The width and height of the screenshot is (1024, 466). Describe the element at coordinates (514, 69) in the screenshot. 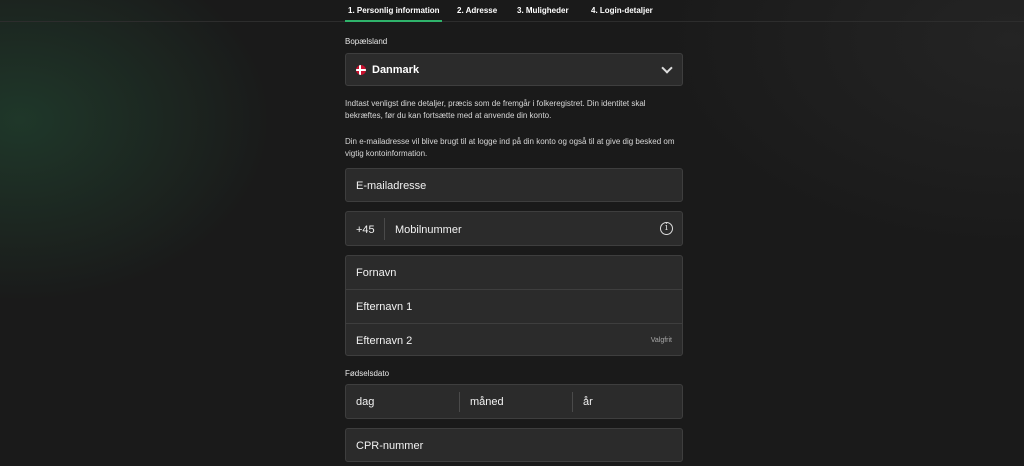

I see `country-select: Danmark` at that location.